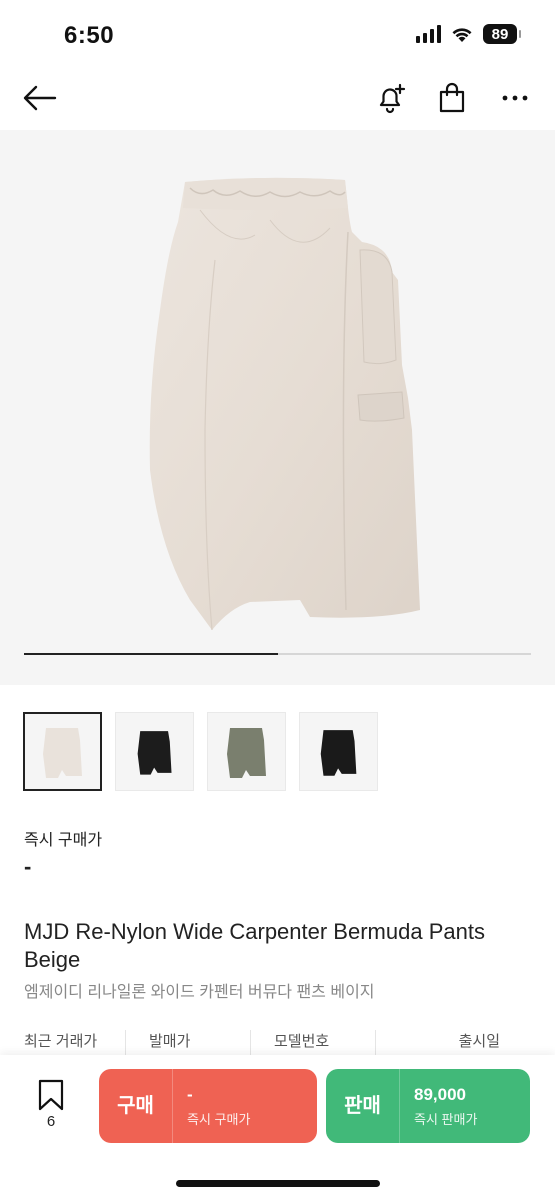  What do you see at coordinates (502, 34) in the screenshot?
I see `battery-indicator: 89` at bounding box center [502, 34].